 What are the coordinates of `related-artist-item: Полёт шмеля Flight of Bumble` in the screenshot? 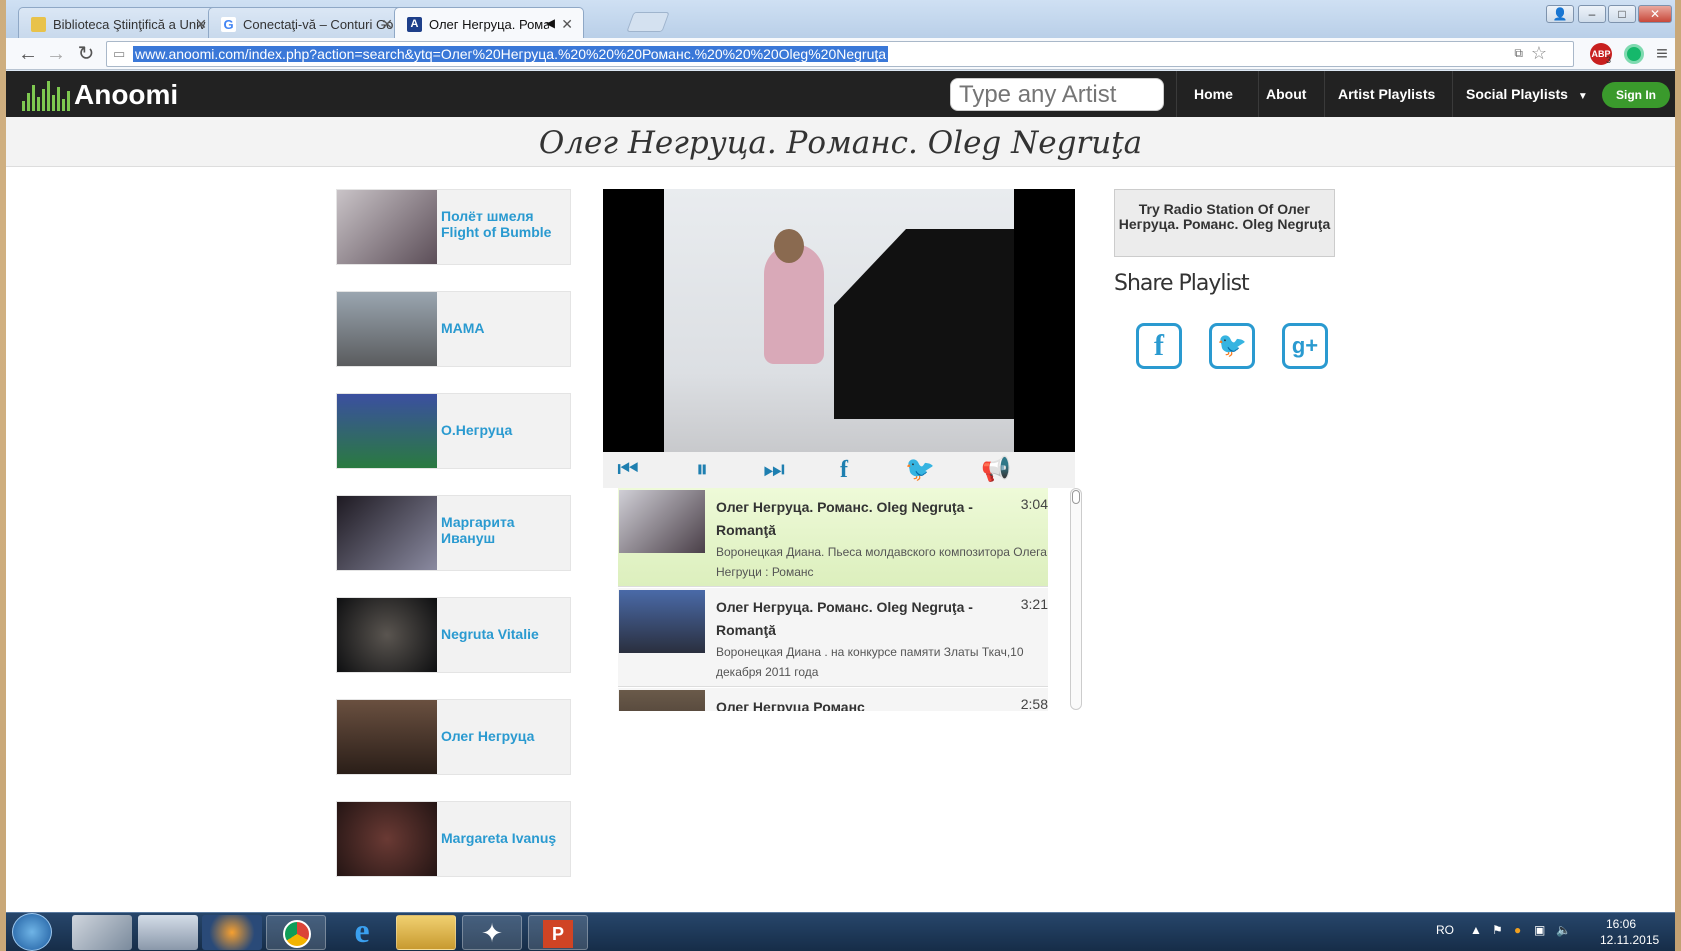 It's located at (453, 227).